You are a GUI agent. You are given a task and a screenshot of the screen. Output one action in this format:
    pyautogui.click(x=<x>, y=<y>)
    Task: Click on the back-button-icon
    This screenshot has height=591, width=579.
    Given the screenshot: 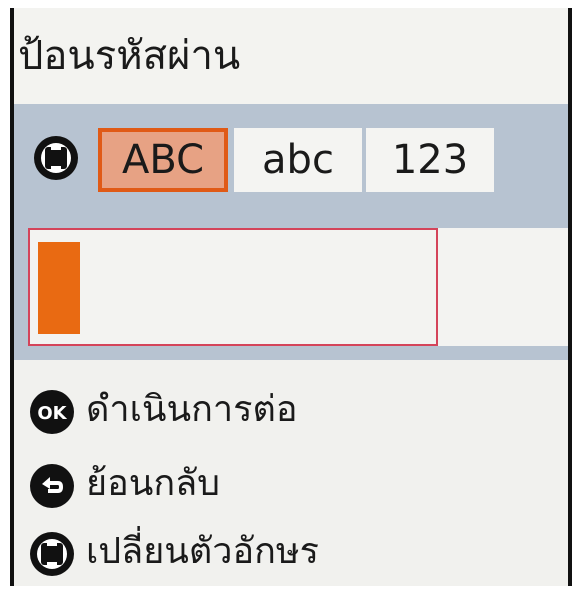 What is the action you would take?
    pyautogui.click(x=52, y=486)
    